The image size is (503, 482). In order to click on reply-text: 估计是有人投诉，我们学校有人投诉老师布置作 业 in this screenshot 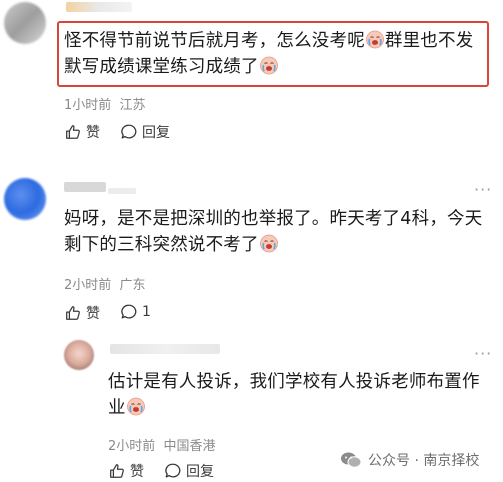, I will do `click(294, 395)`.